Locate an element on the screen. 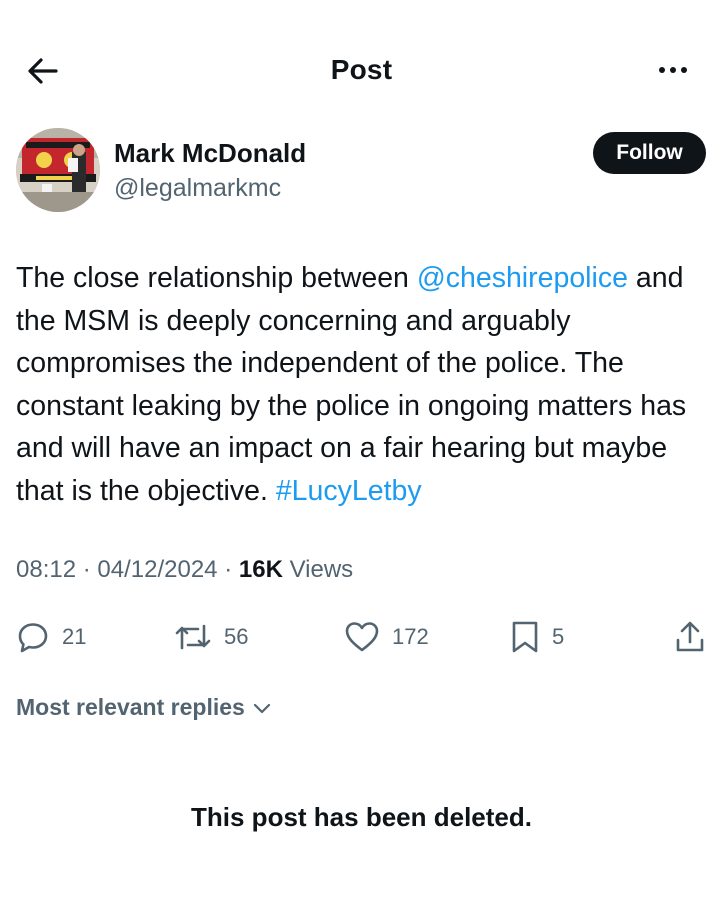  like-count: 172 is located at coordinates (410, 636).